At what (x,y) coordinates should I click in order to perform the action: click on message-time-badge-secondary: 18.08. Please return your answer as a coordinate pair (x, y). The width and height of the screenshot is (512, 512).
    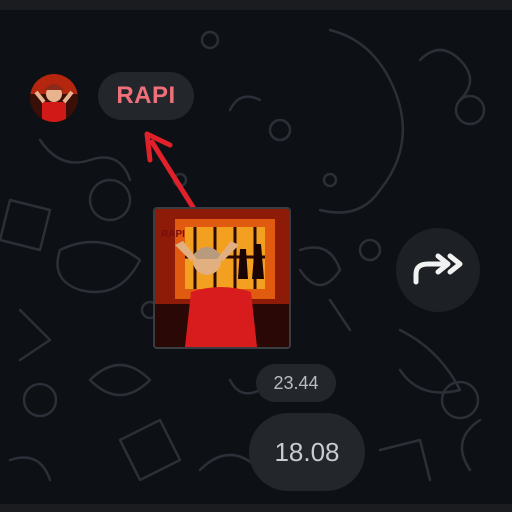
    Looking at the image, I should click on (307, 452).